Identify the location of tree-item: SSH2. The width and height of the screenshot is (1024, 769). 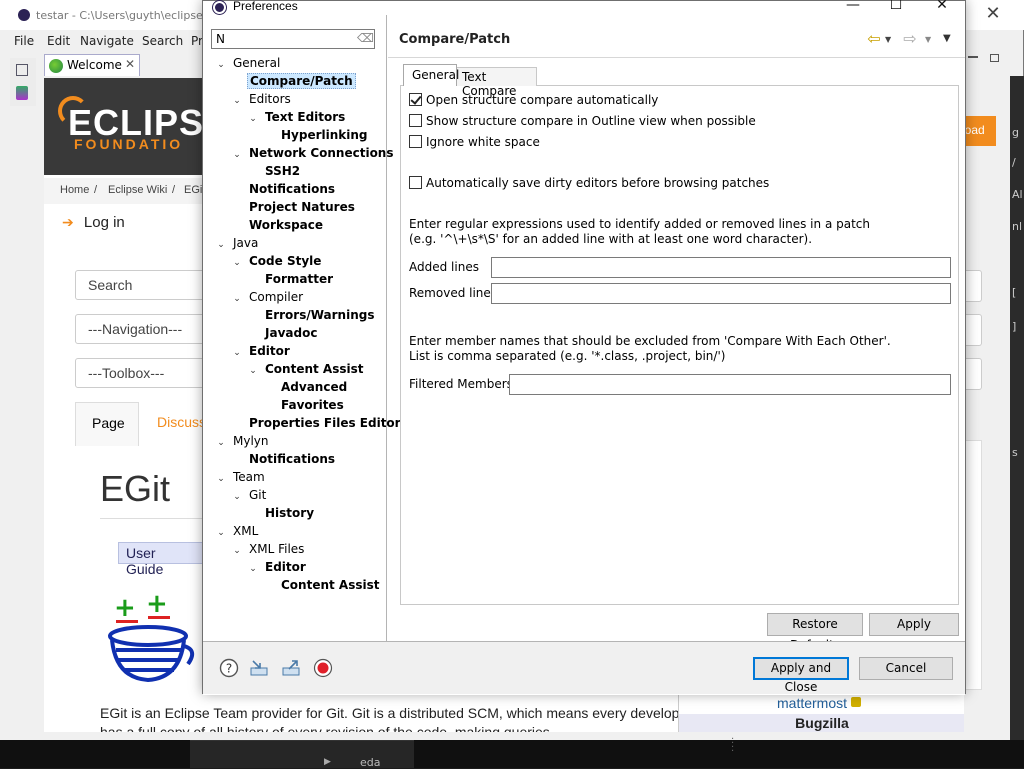
(274, 172).